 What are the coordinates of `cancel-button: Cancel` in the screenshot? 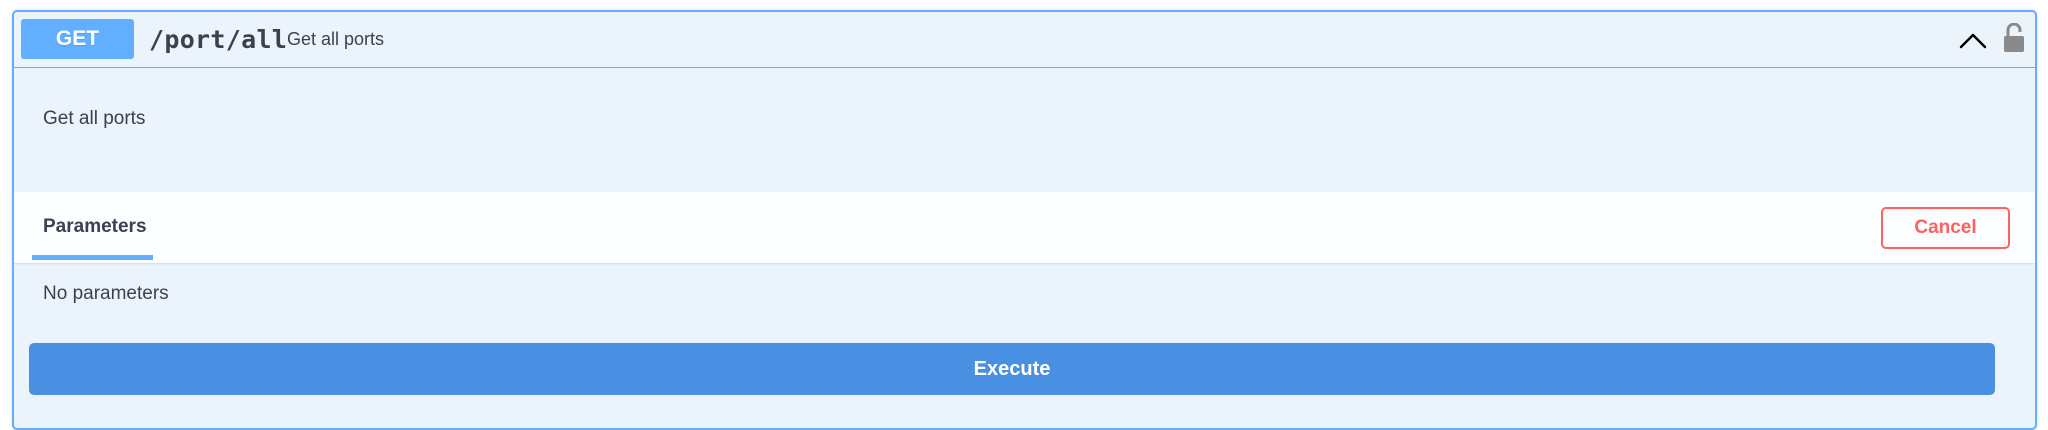 It's located at (1945, 228).